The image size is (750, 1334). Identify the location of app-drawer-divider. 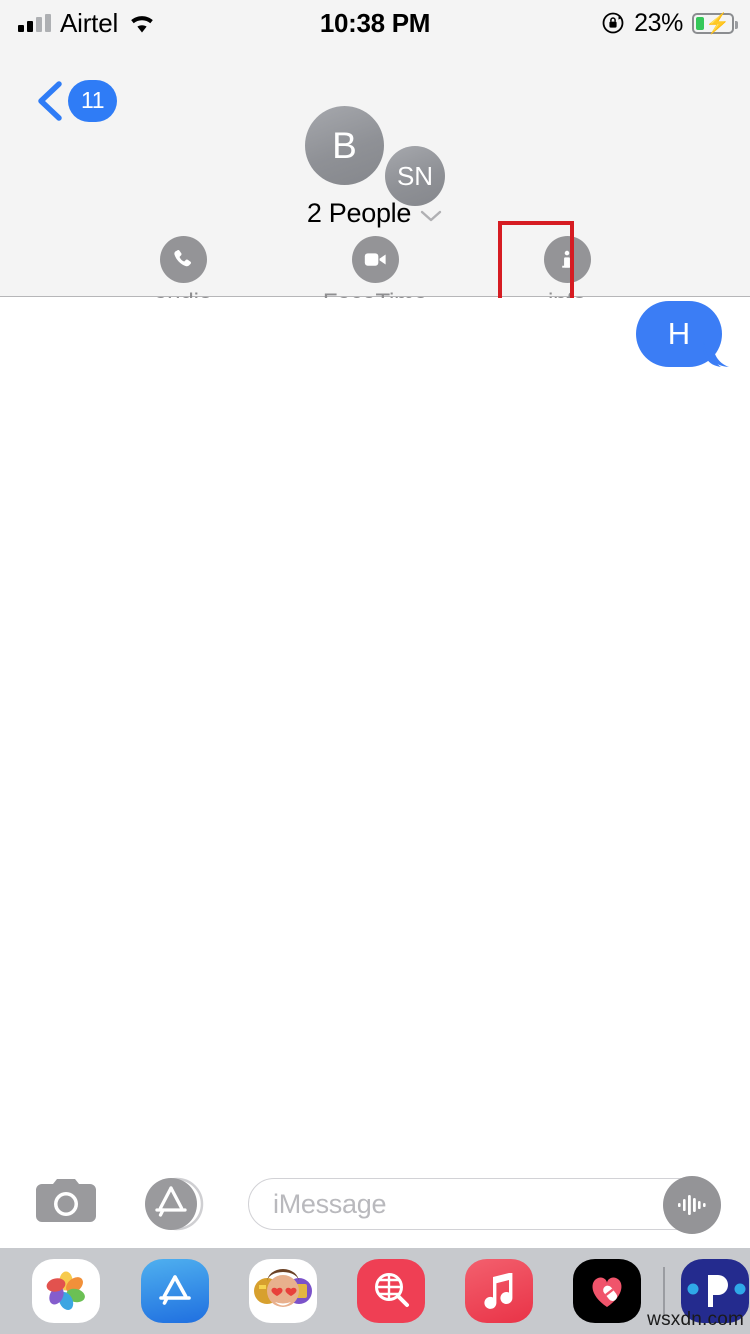
(664, 1291).